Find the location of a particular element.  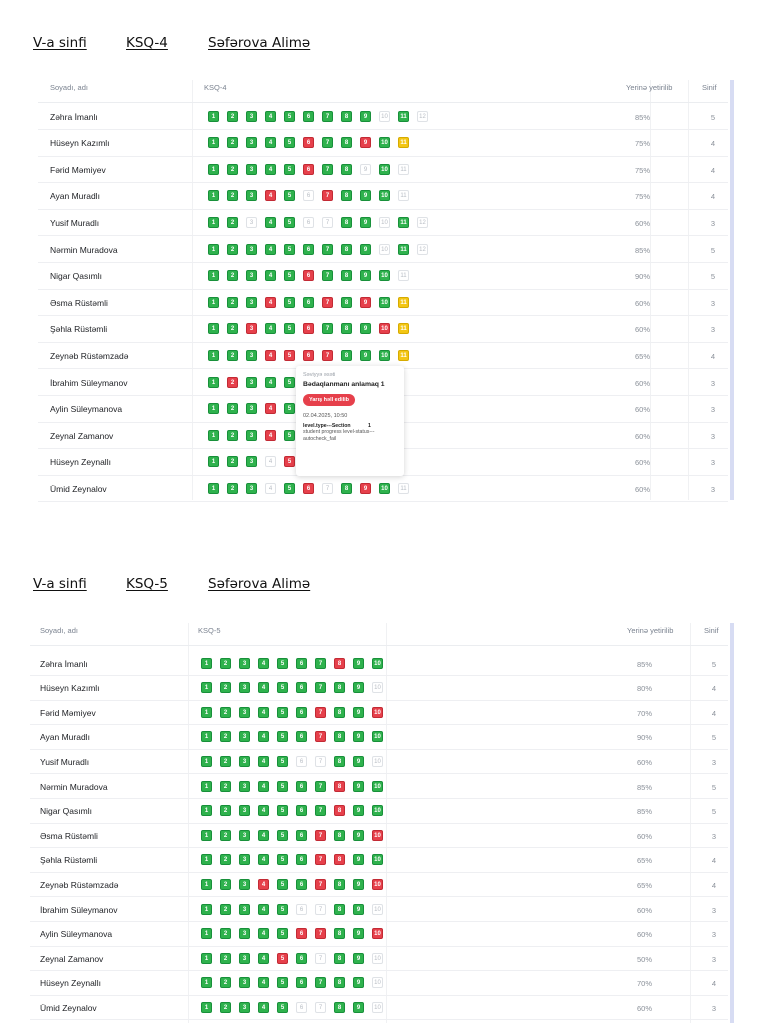

table-row: Yusif Muradlı 1 2 3 4 5 6 7 8 9 10 60% 3 is located at coordinates (379, 762).